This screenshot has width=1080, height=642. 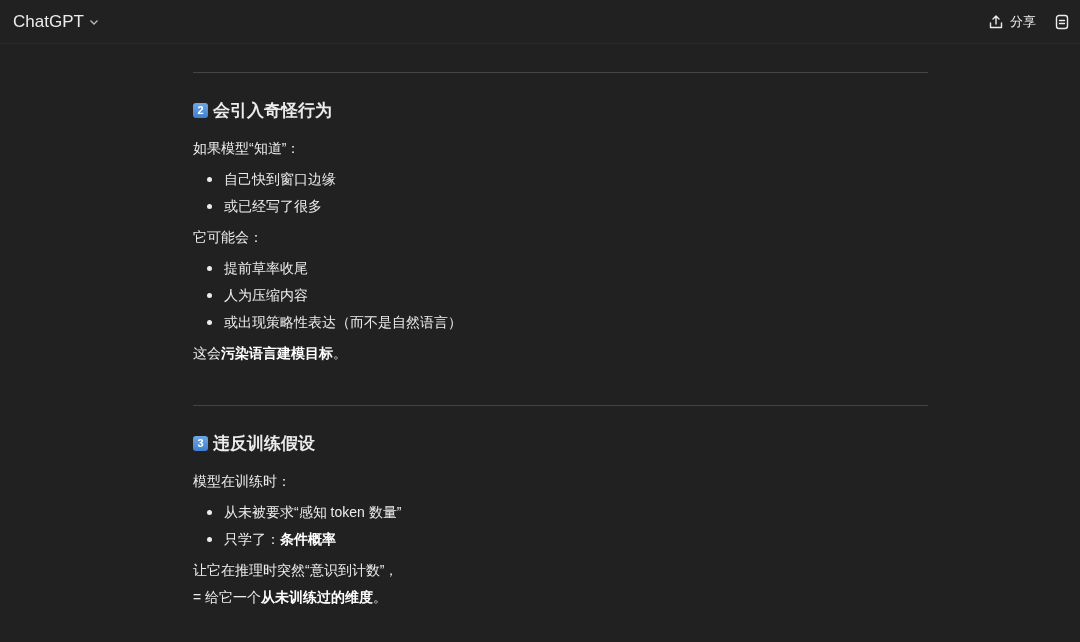 What do you see at coordinates (266, 268) in the screenshot?
I see `list-item: 提前草率收尾` at bounding box center [266, 268].